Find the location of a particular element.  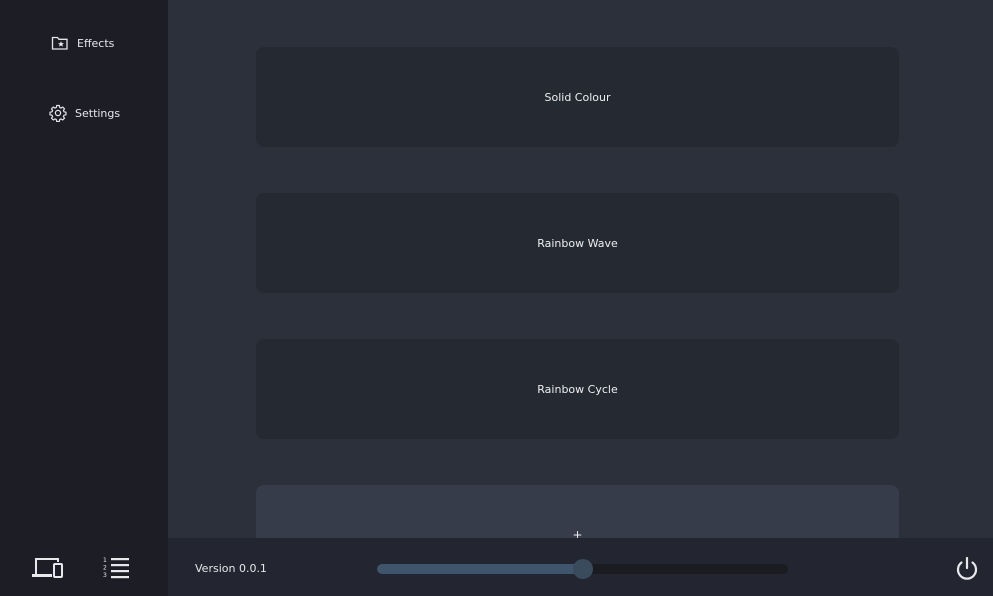

sidebar-item-settings: Settings is located at coordinates (84, 113).